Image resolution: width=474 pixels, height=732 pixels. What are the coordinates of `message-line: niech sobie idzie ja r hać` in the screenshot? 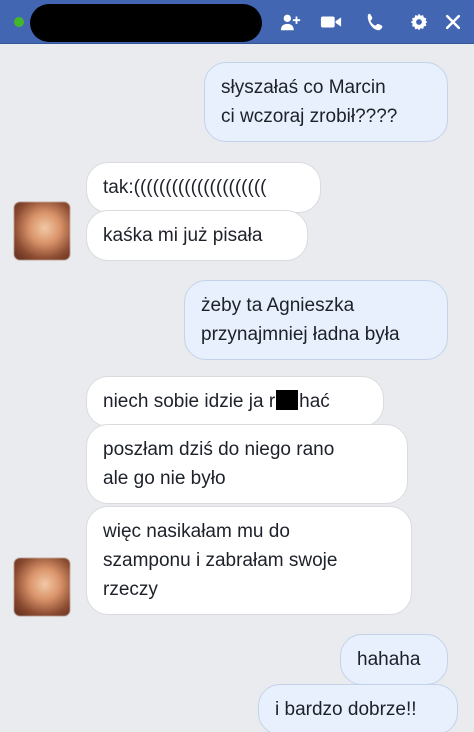 It's located at (235, 401).